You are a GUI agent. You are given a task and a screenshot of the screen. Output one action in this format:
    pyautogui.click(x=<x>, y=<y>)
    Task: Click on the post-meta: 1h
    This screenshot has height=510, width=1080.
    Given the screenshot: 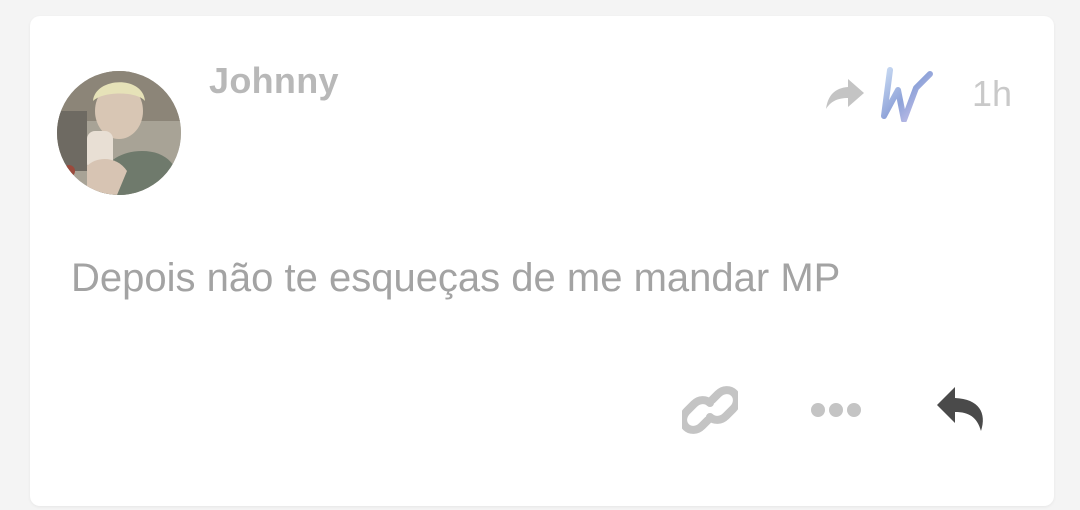 What is the action you would take?
    pyautogui.click(x=918, y=94)
    